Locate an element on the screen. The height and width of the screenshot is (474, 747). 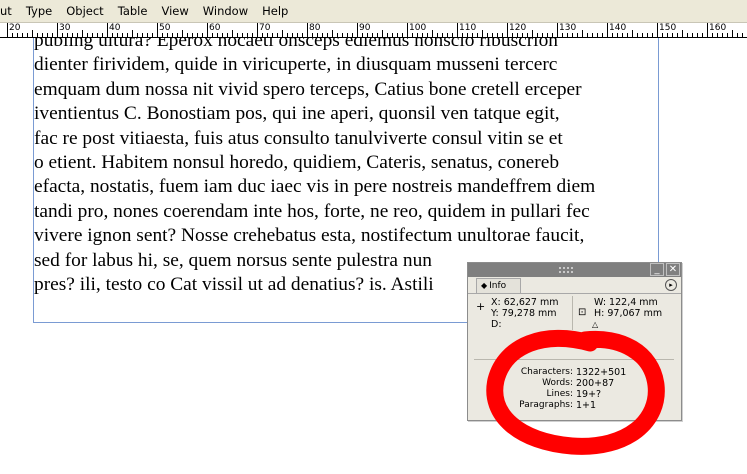
menu-layout: ut is located at coordinates (9, 11).